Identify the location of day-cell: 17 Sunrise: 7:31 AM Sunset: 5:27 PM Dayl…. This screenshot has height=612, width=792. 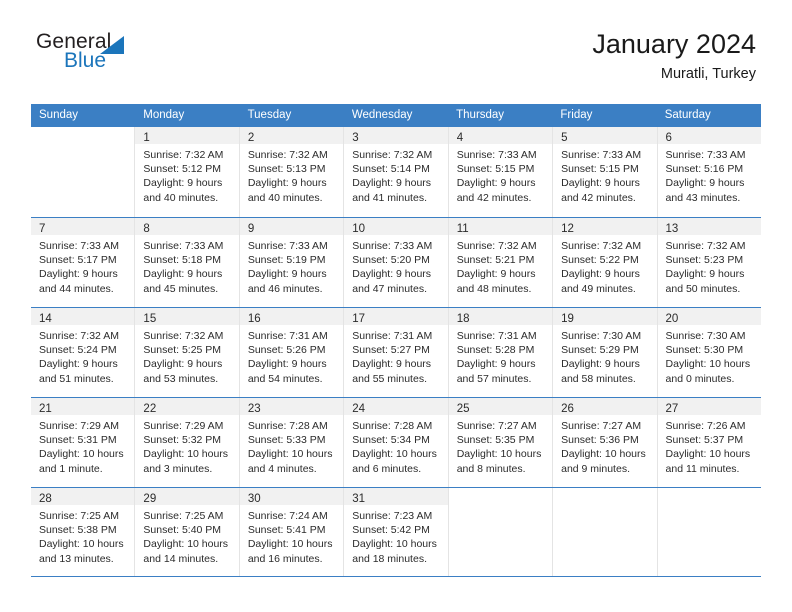
(396, 352).